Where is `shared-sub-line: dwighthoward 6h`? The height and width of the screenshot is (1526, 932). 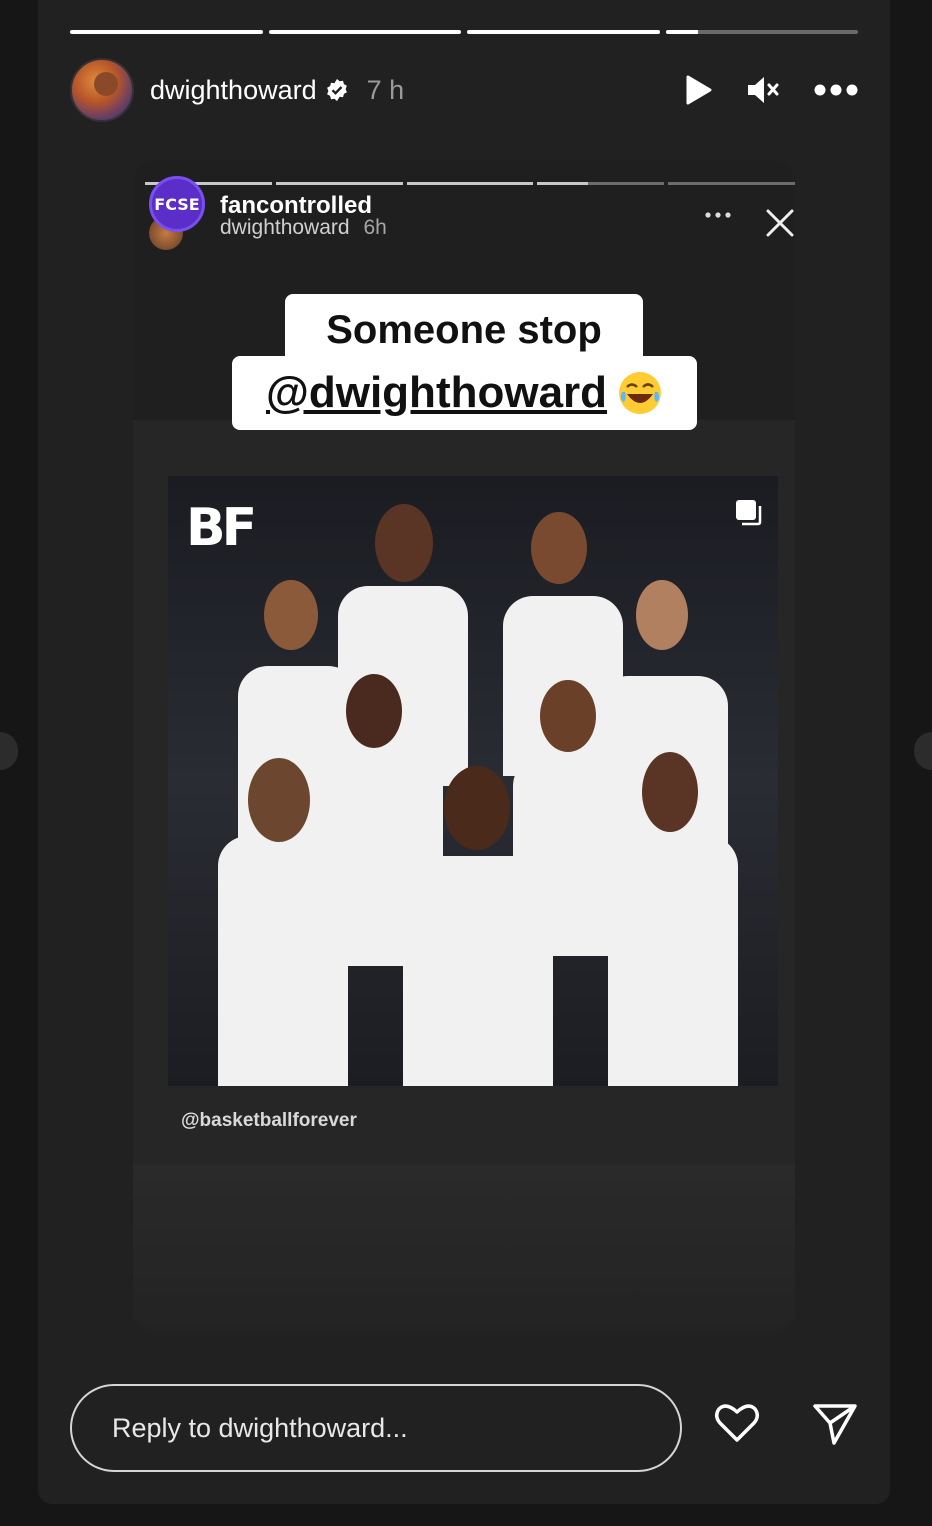
shared-sub-line: dwighthoward 6h is located at coordinates (303, 228).